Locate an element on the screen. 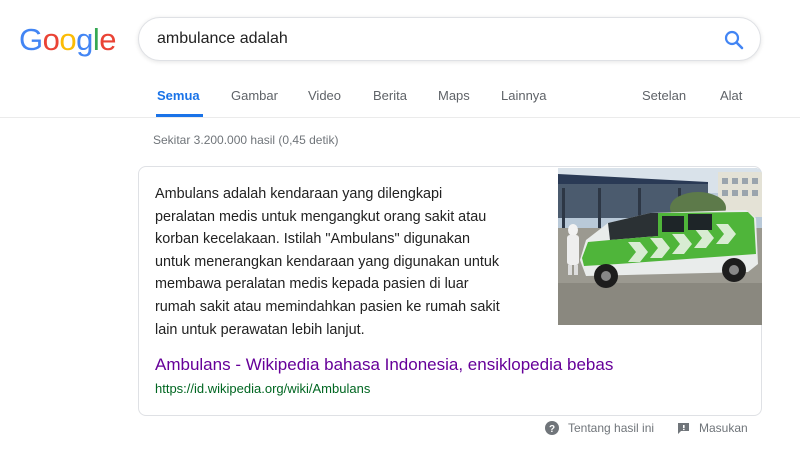 Image resolution: width=800 pixels, height=452 pixels. search-icon is located at coordinates (734, 40).